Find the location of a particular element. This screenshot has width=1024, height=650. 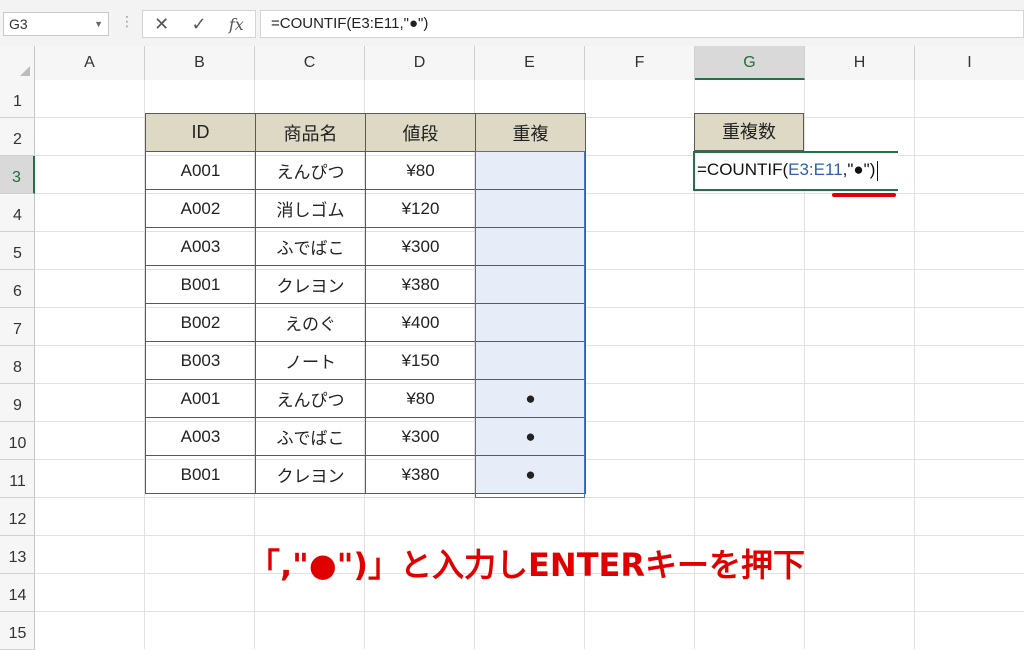

text-caret is located at coordinates (878, 170).